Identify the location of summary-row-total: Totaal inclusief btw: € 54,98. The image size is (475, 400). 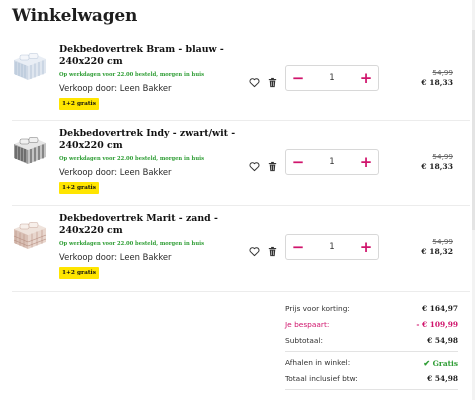
(371, 380).